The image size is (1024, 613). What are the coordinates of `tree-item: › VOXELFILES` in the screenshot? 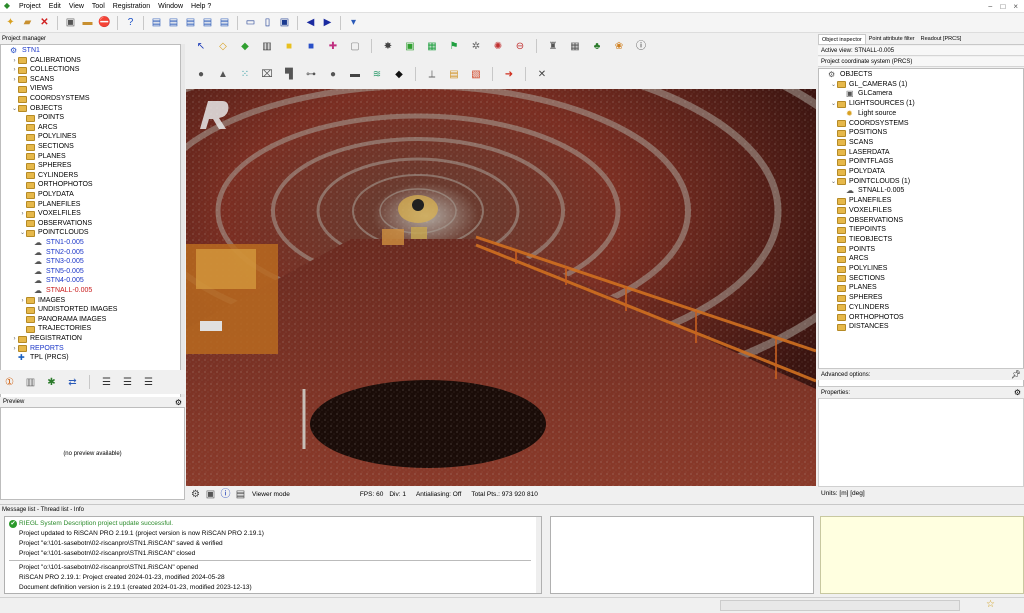 It's located at (50, 214).